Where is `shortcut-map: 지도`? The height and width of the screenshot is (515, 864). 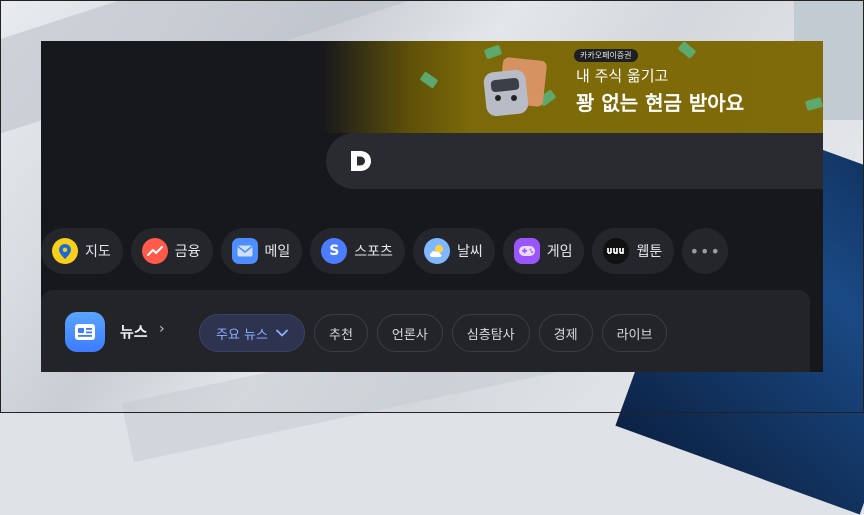 shortcut-map: 지도 is located at coordinates (82, 251).